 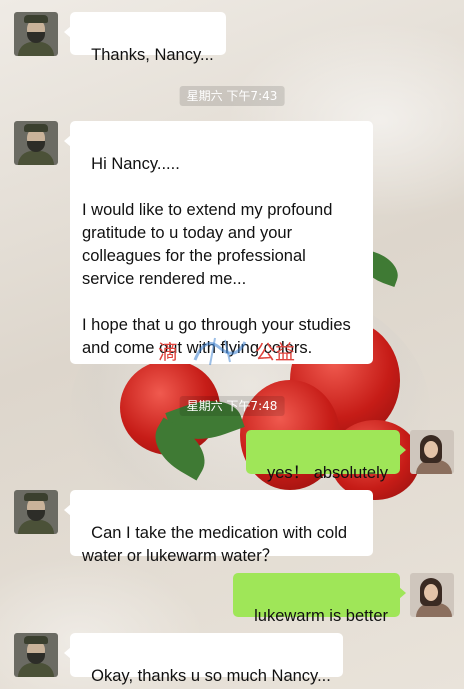 What do you see at coordinates (168, 352) in the screenshot?
I see `watermark-text: 滴` at bounding box center [168, 352].